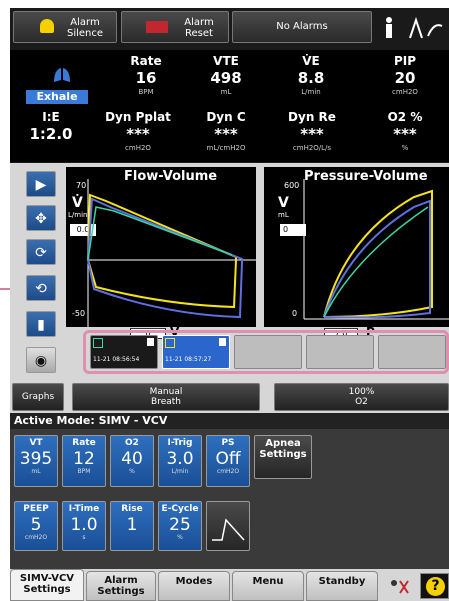  What do you see at coordinates (226, 148) in the screenshot?
I see `vital-unit: mL/cmH2O` at bounding box center [226, 148].